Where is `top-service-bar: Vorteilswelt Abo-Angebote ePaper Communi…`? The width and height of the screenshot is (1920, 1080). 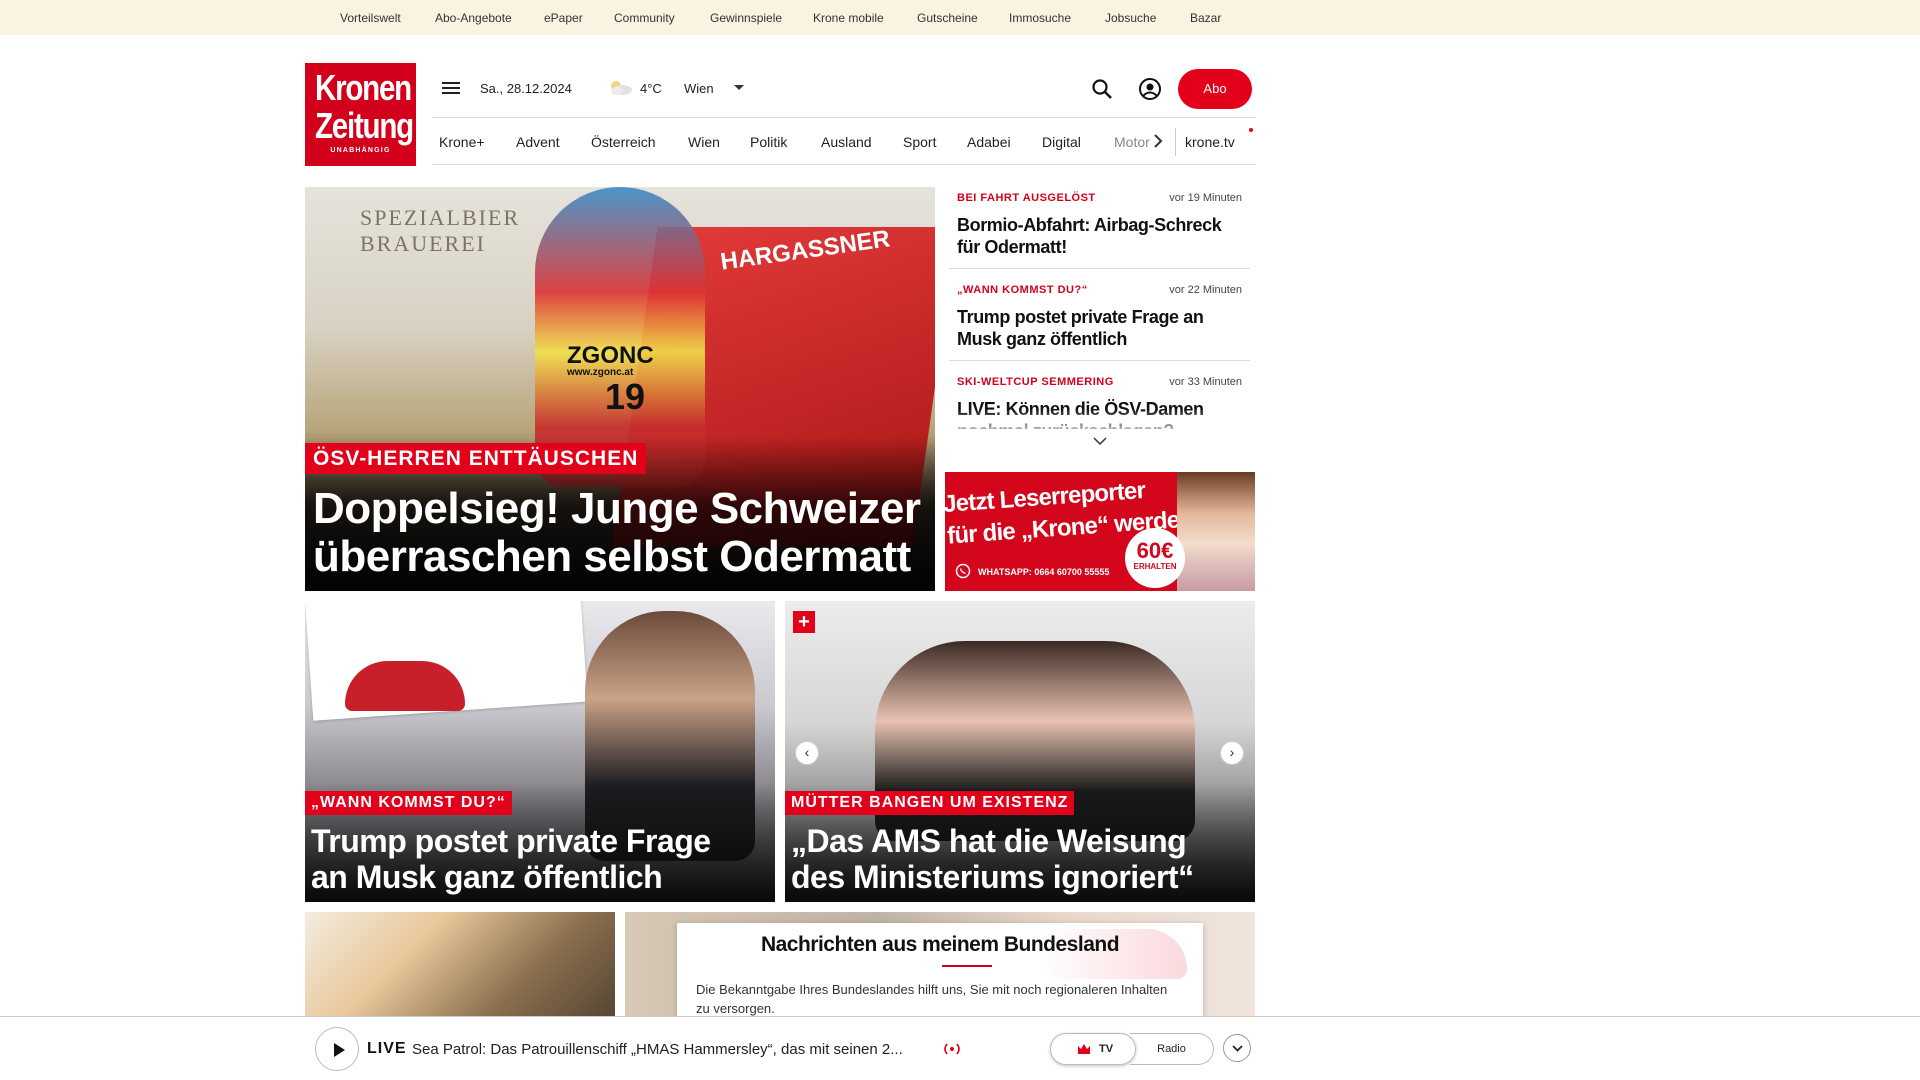 top-service-bar: Vorteilswelt Abo-Angebote ePaper Communi… is located at coordinates (960, 17).